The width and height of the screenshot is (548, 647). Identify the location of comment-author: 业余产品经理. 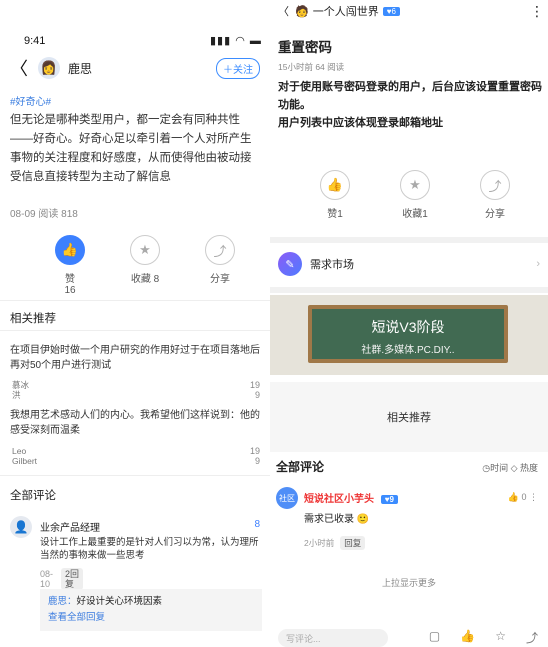
(70, 526).